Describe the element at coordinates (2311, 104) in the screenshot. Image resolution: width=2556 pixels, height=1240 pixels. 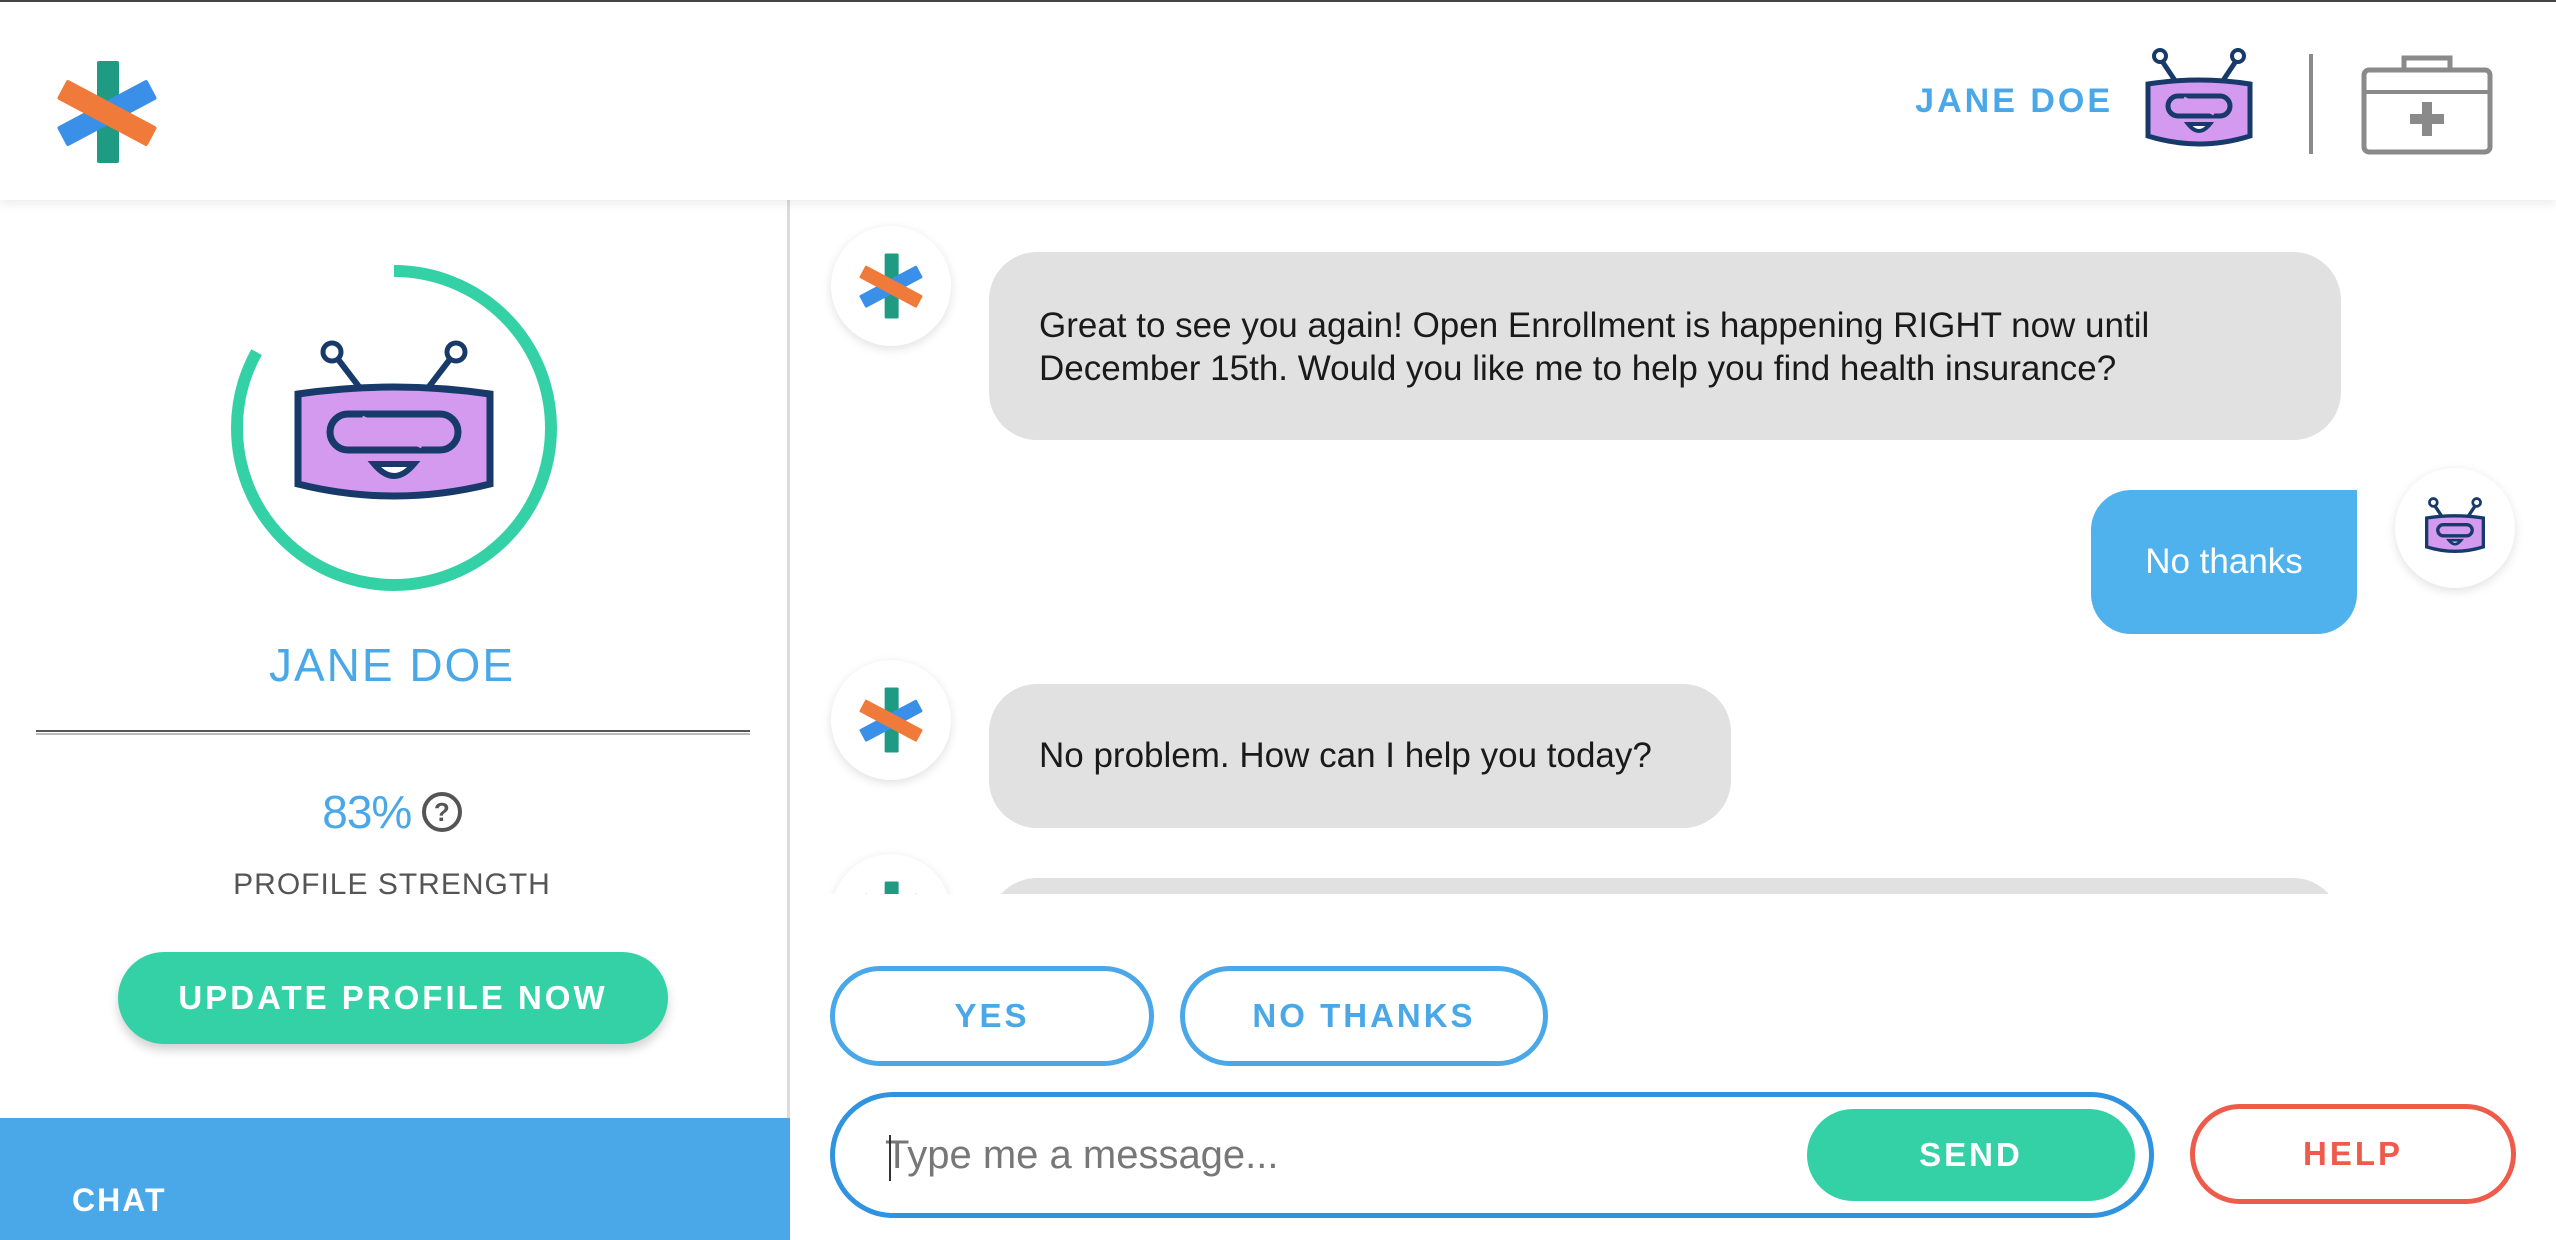
I see `header-divider` at that location.